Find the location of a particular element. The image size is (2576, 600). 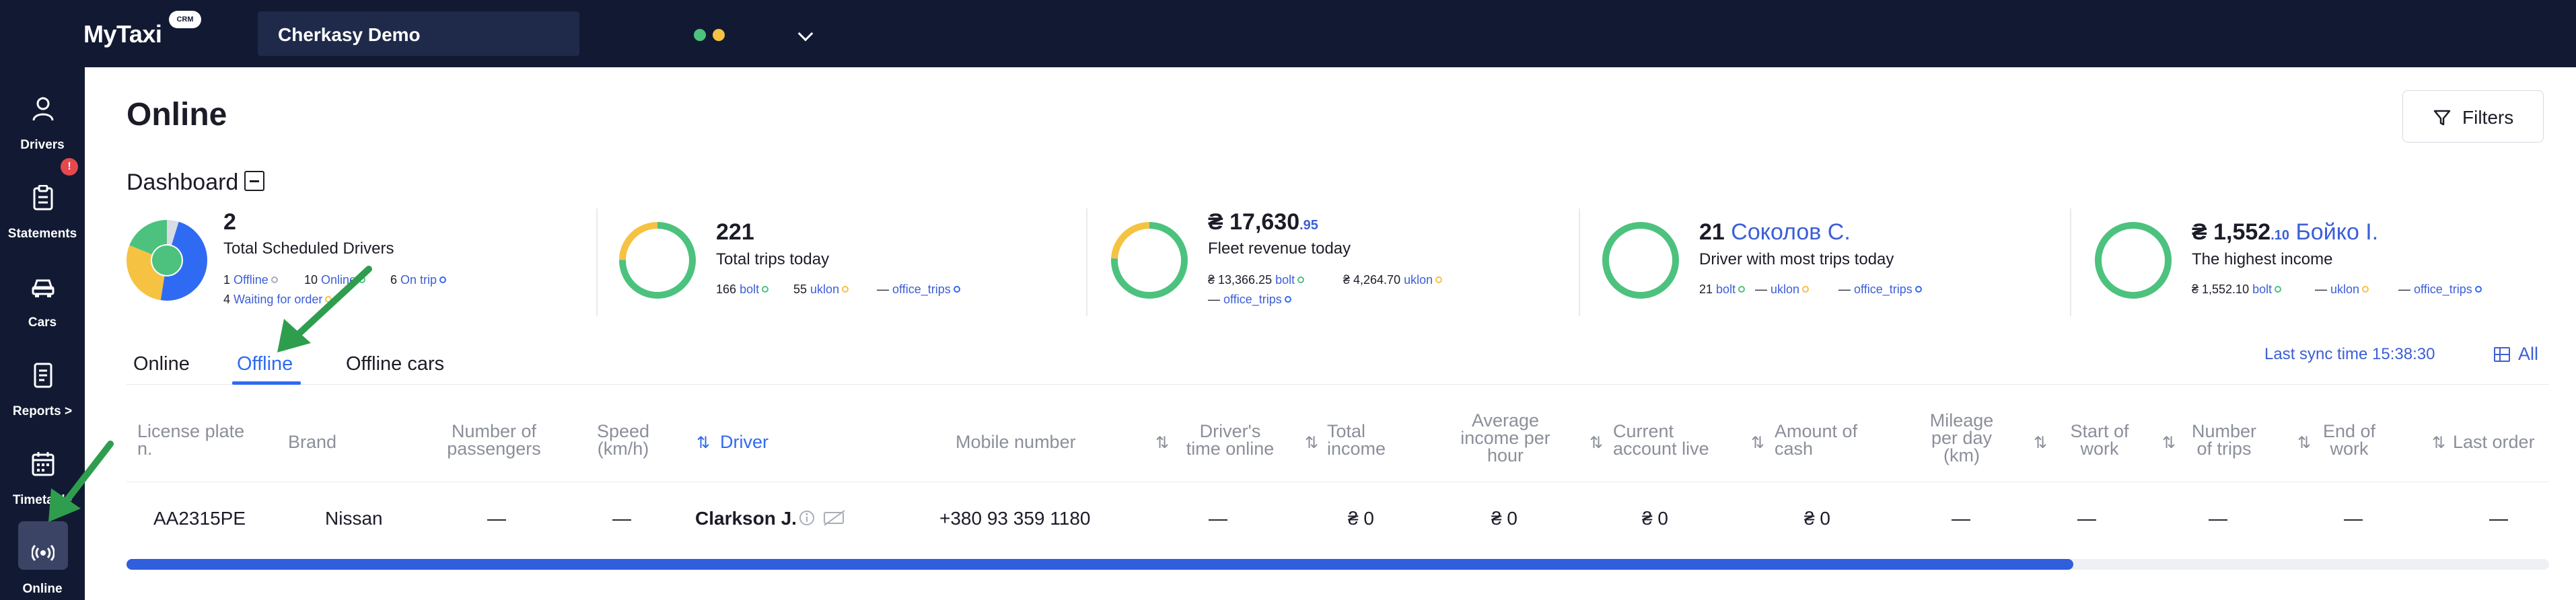

cell-driver: Clarkson J. is located at coordinates (746, 518).